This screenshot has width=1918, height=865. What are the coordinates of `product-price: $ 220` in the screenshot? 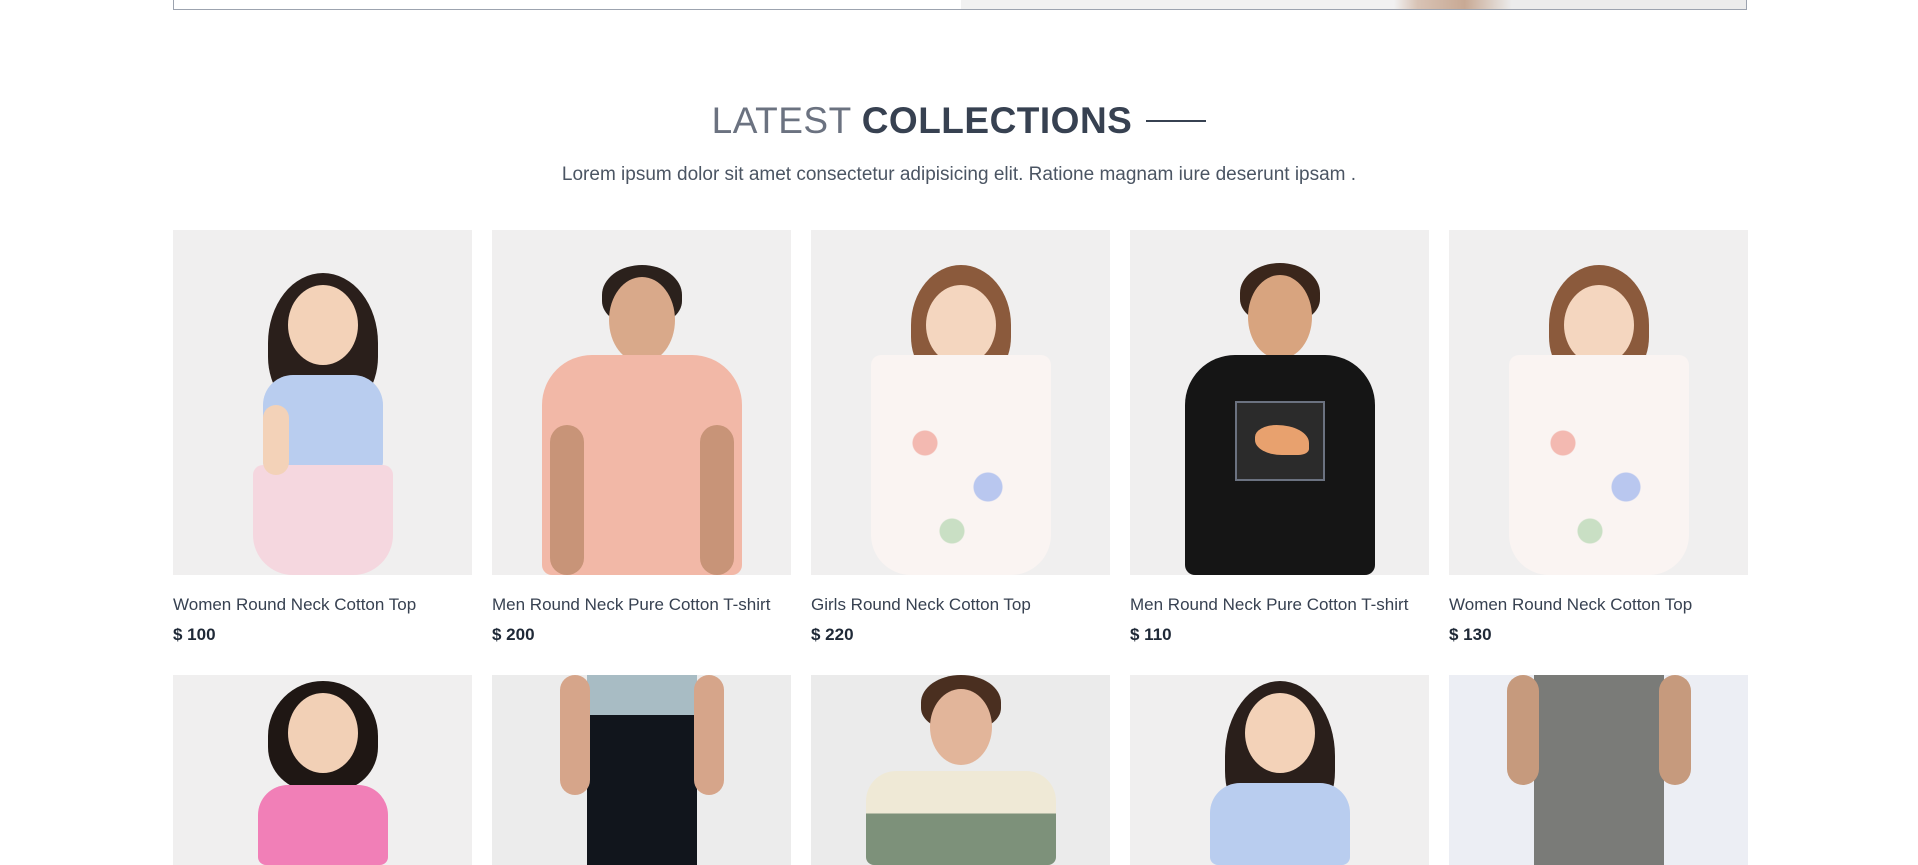 It's located at (832, 634).